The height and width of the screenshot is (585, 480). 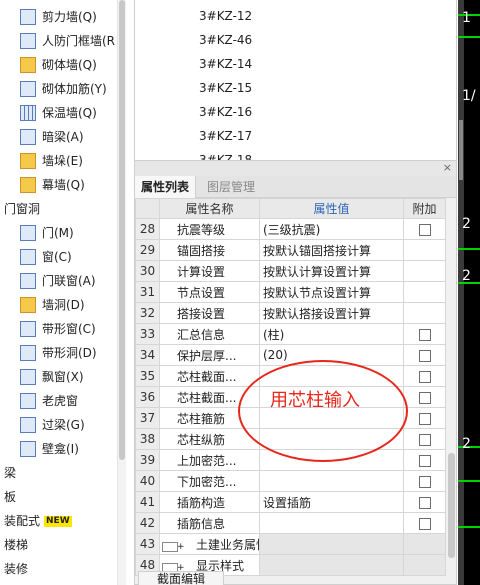 What do you see at coordinates (201, 271) in the screenshot?
I see `property-name-label: 计算设置` at bounding box center [201, 271].